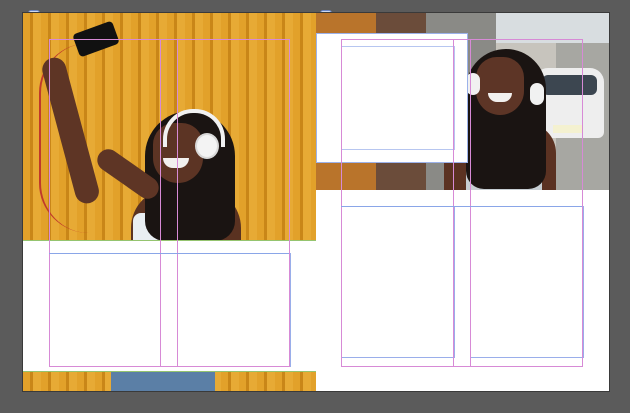  What do you see at coordinates (500, 86) in the screenshot?
I see `face` at bounding box center [500, 86].